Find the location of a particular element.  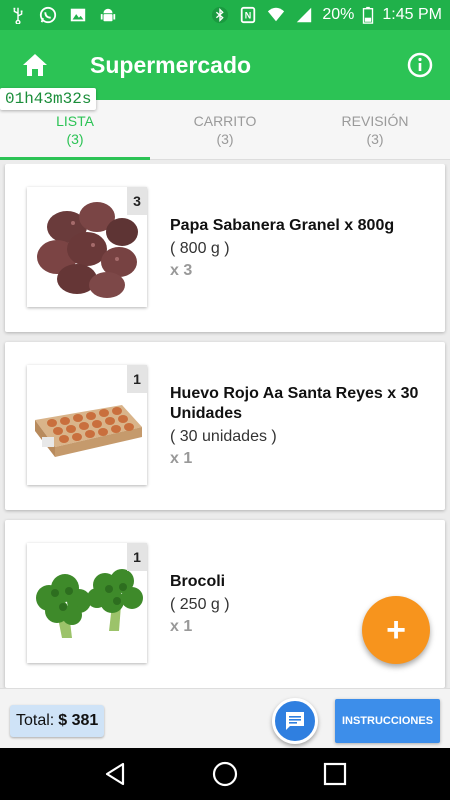

tab-revision: REVISIÓN (3) is located at coordinates (375, 129).